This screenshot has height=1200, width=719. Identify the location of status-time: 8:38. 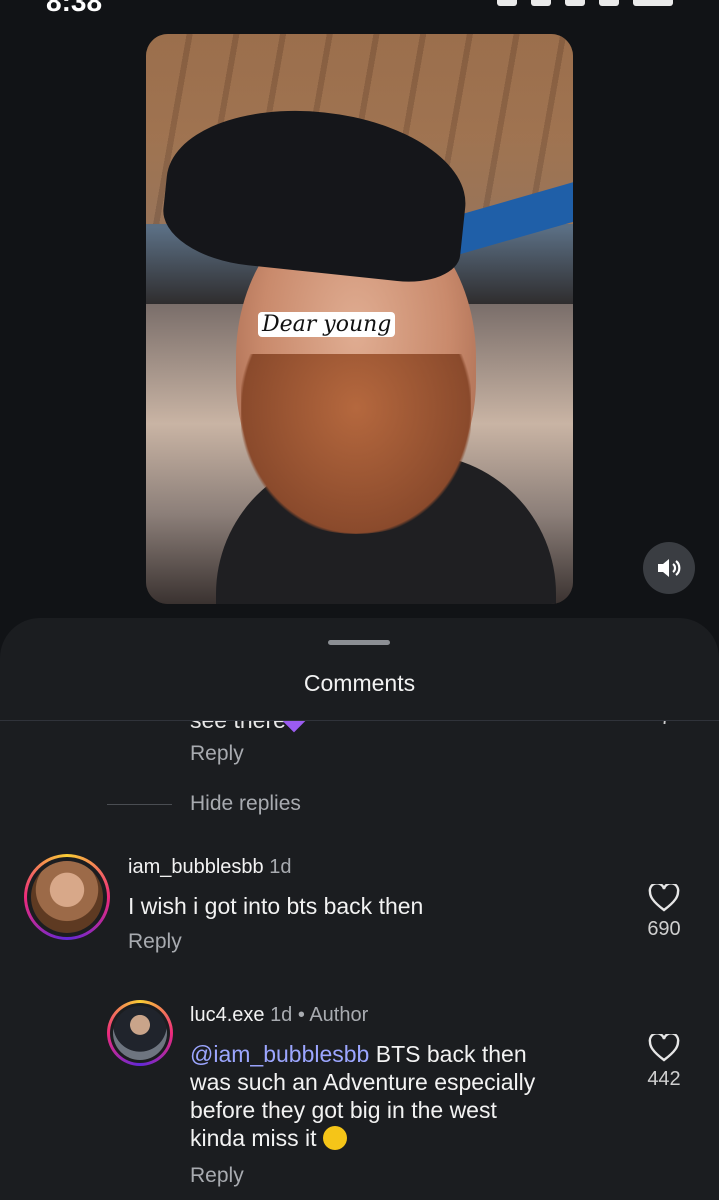
(74, 7).